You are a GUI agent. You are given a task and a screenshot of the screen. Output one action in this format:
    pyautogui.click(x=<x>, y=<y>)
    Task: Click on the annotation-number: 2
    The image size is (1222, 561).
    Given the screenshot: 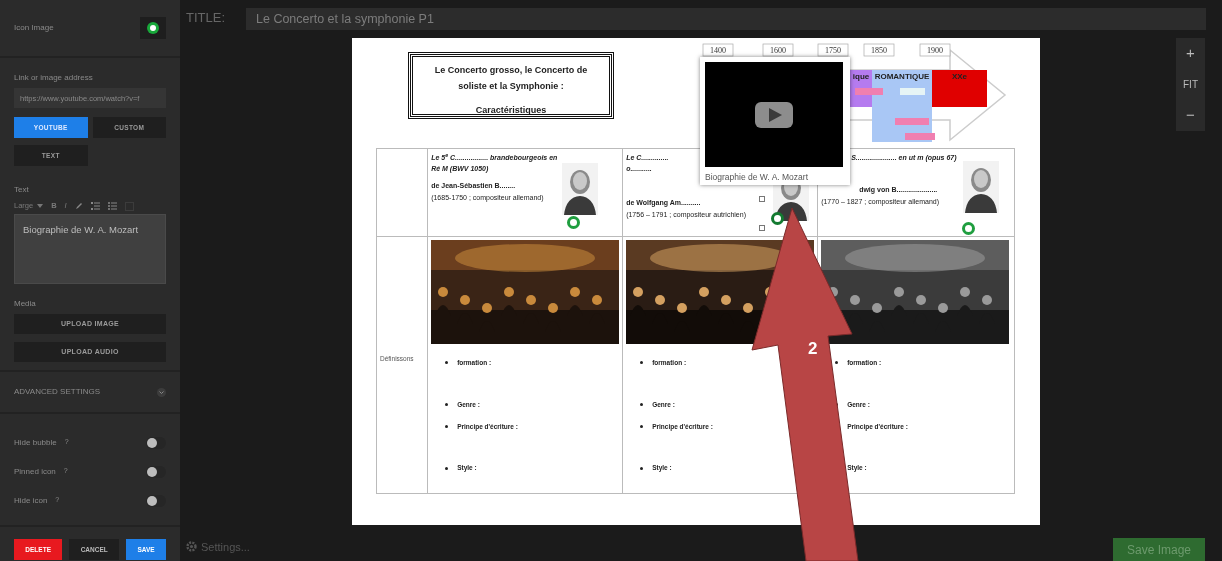 What is the action you would take?
    pyautogui.click(x=813, y=348)
    